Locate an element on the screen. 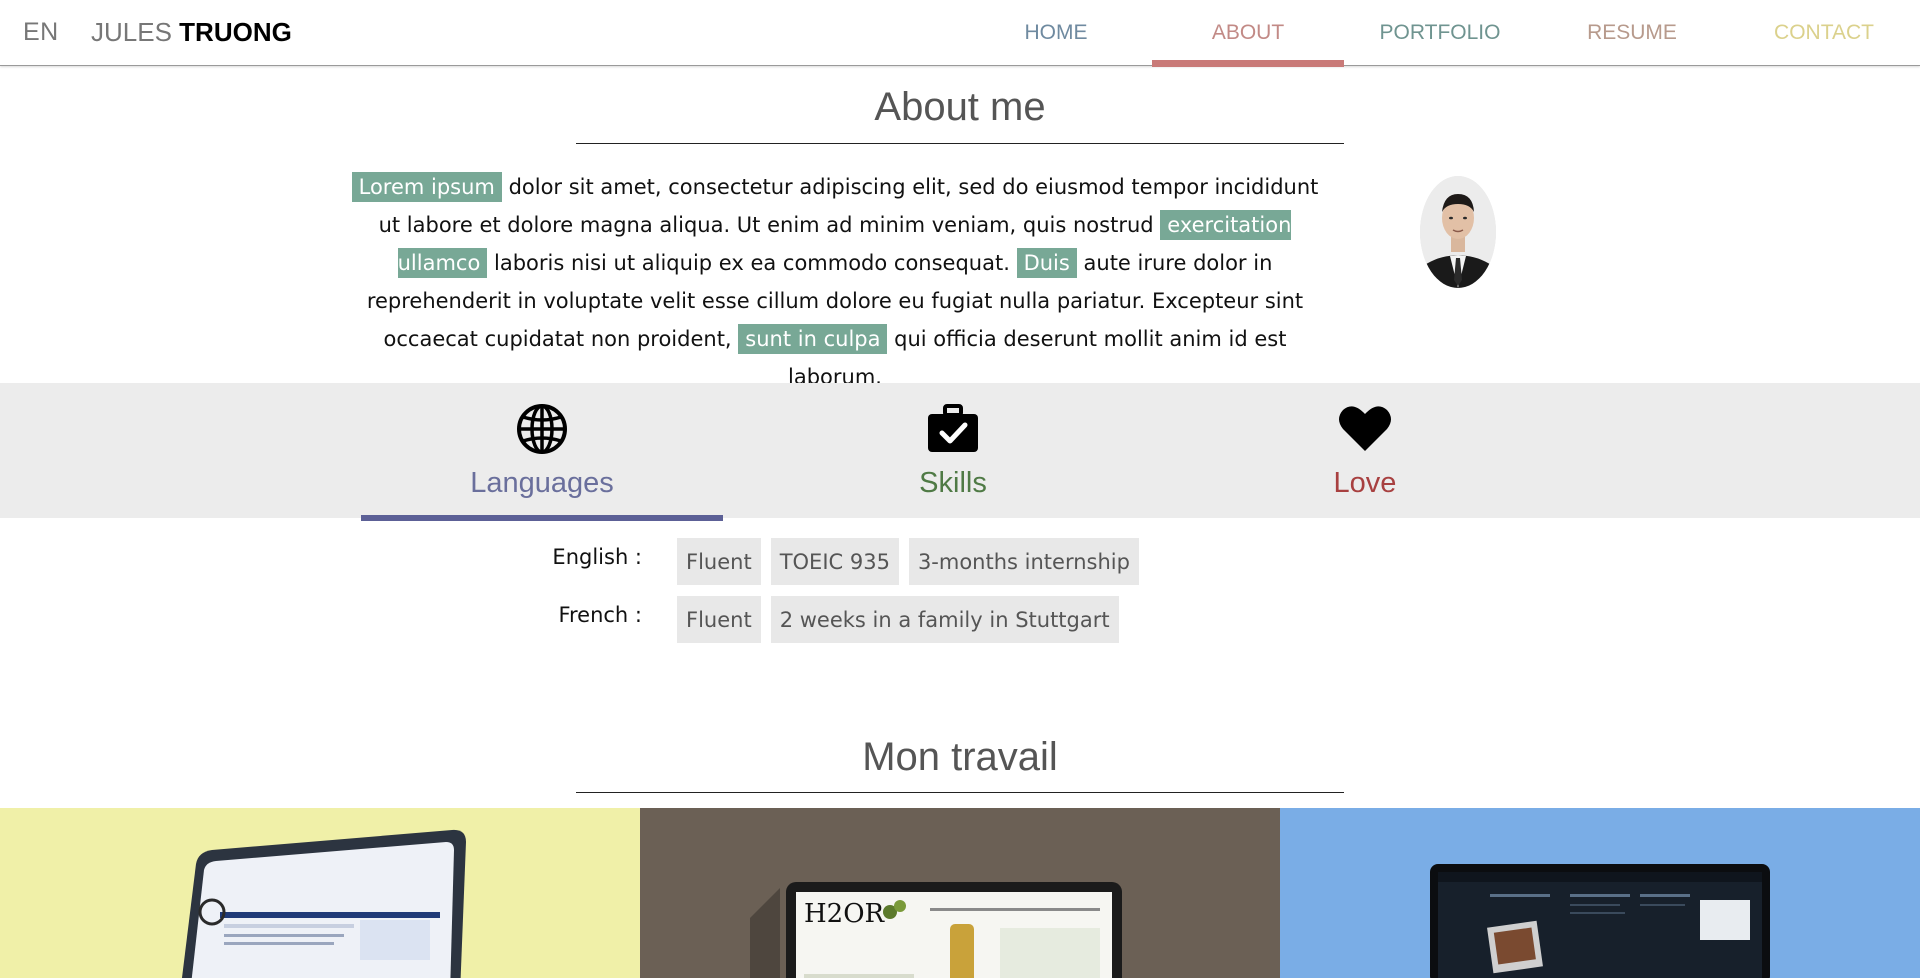  chip-english-internship: 3-months internship is located at coordinates (1023, 561).